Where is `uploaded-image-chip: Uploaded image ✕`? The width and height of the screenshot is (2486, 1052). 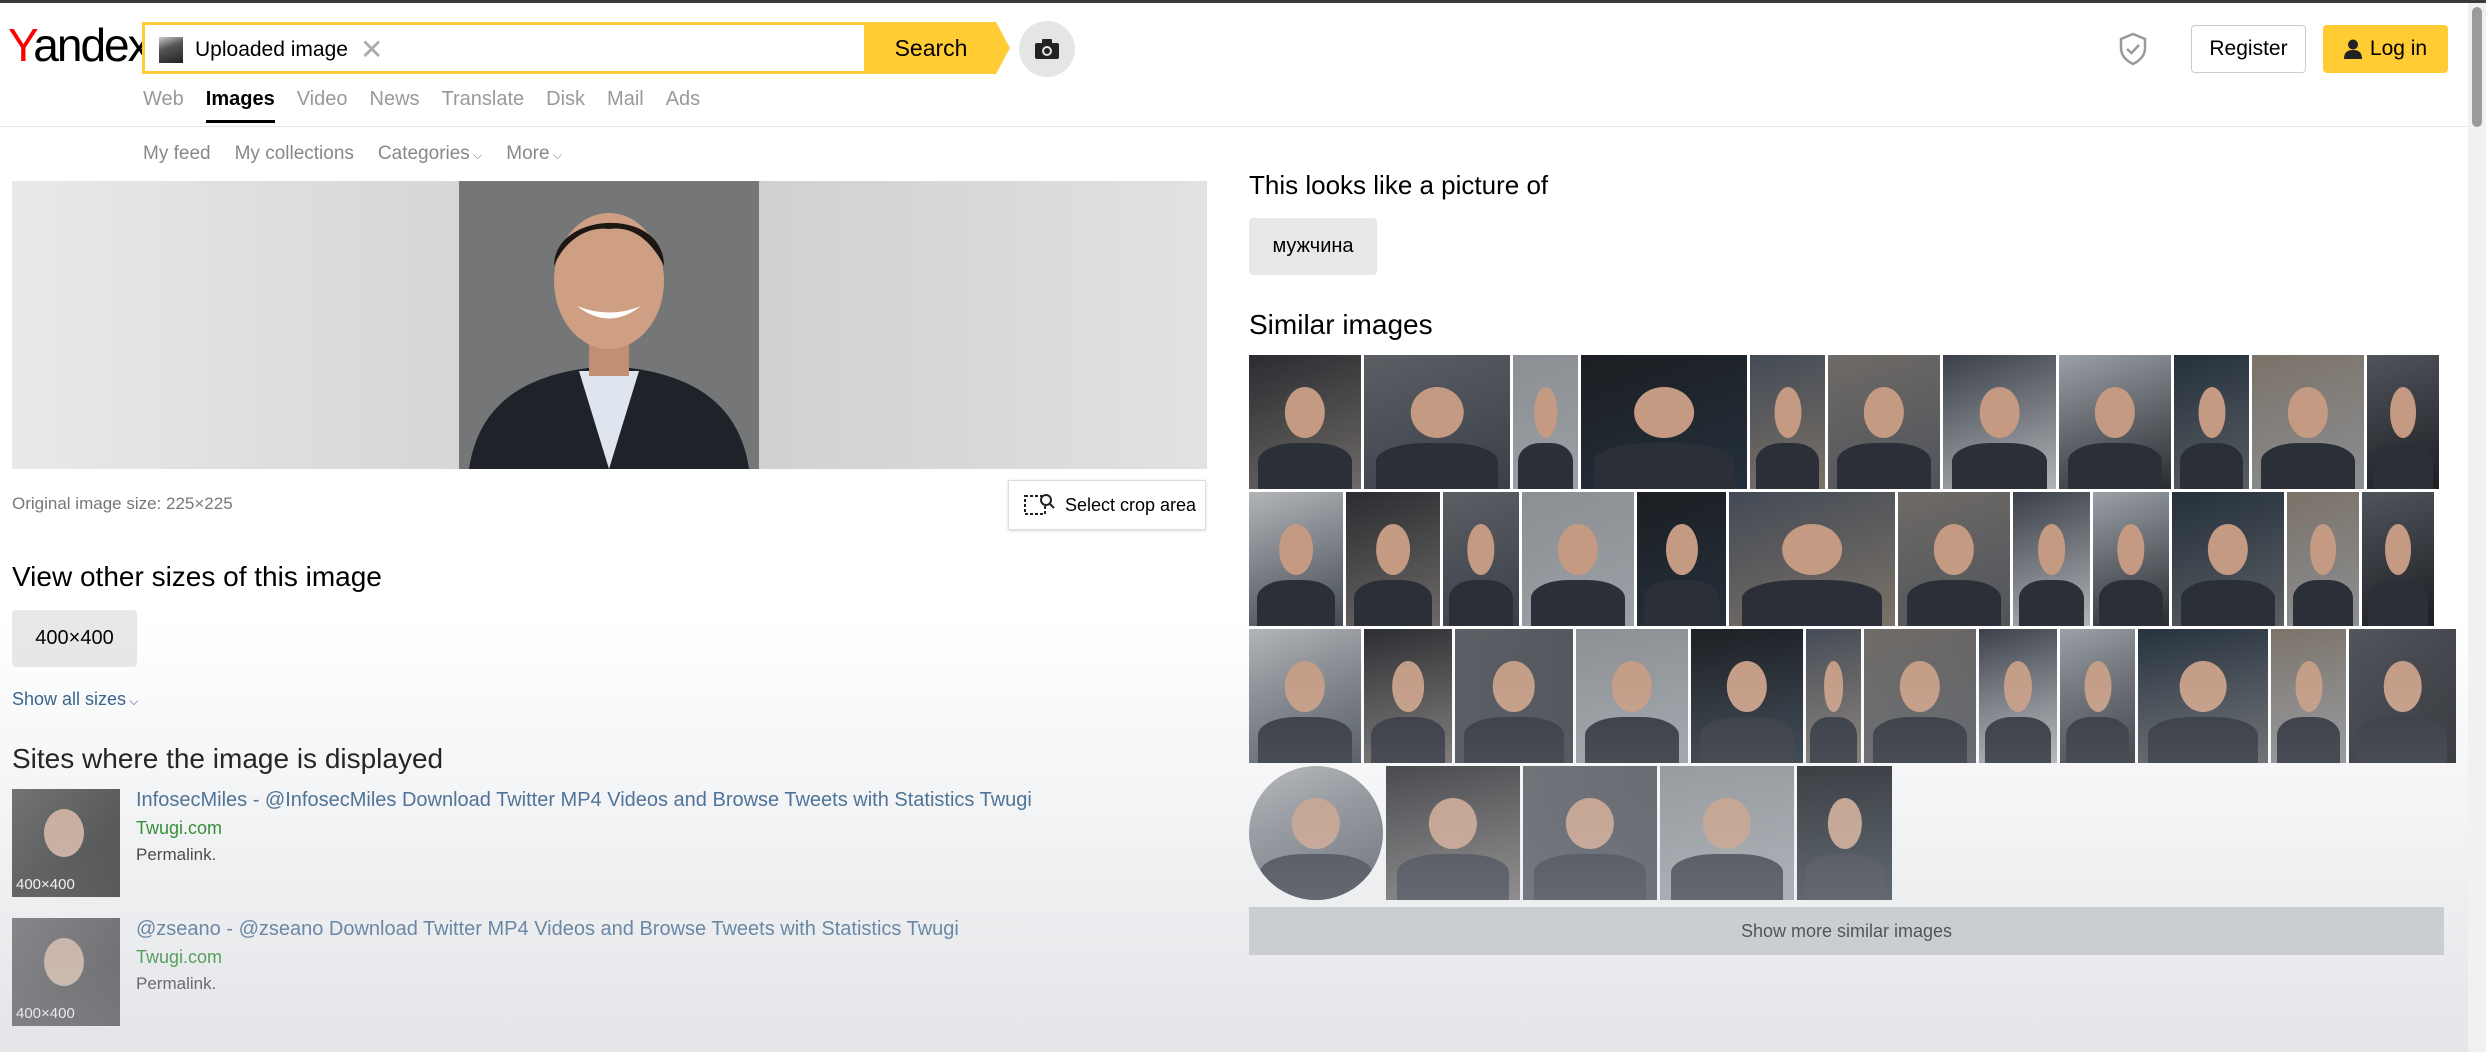 uploaded-image-chip: Uploaded image ✕ is located at coordinates (271, 50).